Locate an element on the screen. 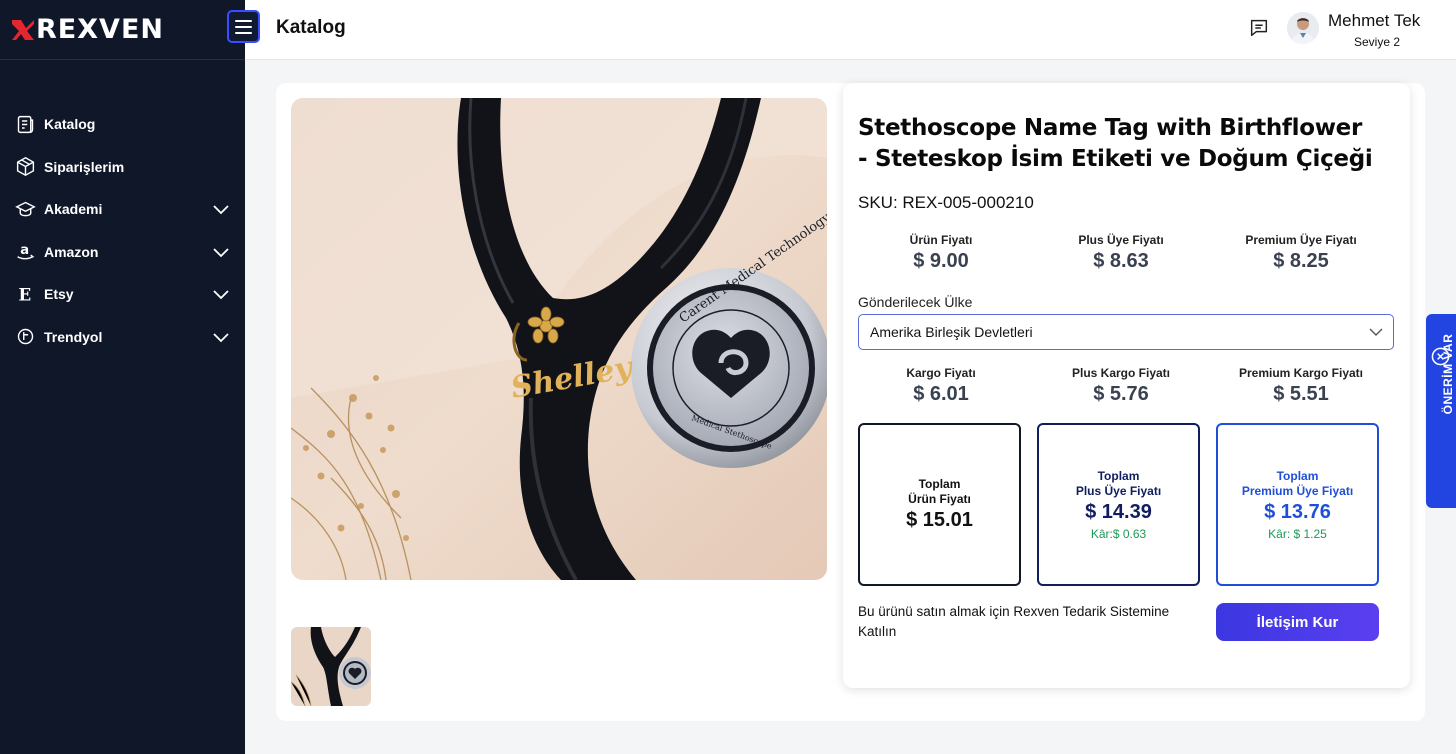 The height and width of the screenshot is (754, 1456). sidebar-nav: Katalog Siparişlerim Akademi a Amazon E is located at coordinates (122, 230).